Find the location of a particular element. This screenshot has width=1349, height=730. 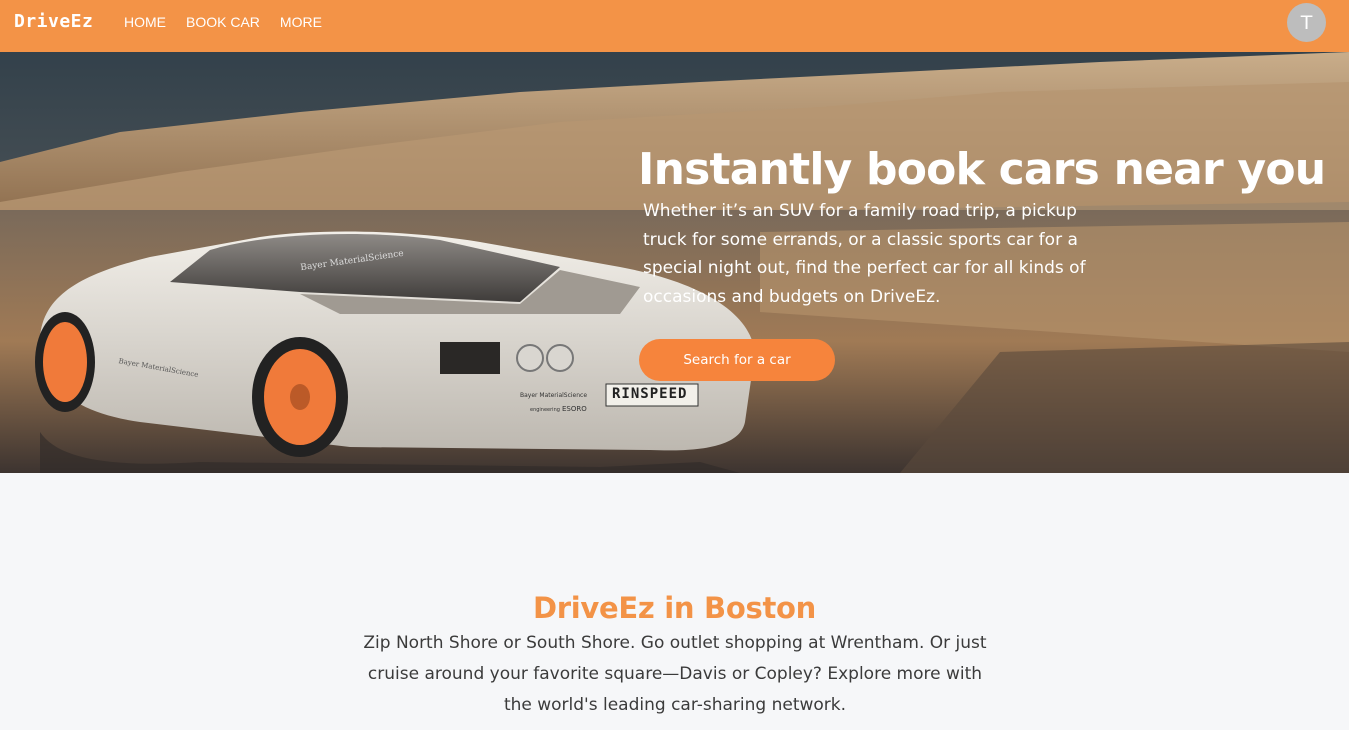

search-car-button: Search for a car is located at coordinates (737, 360).